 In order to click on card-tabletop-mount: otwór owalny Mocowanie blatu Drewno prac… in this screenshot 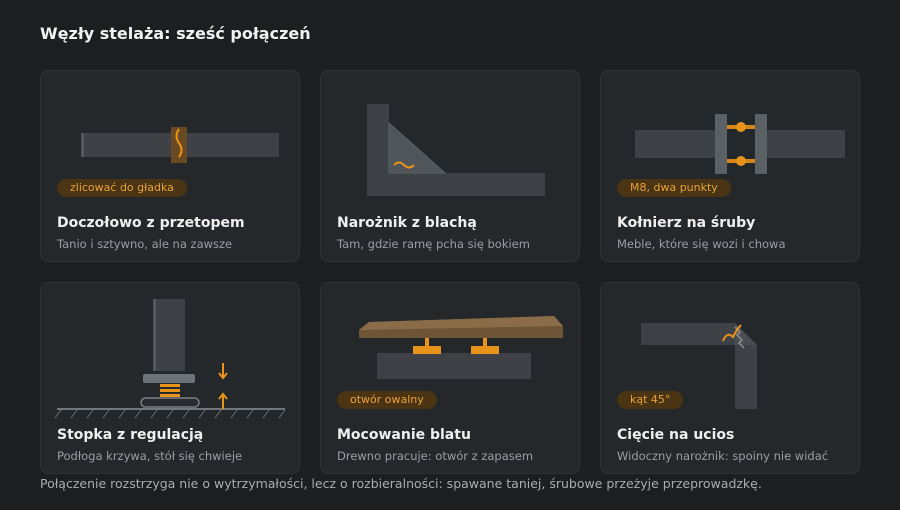, I will do `click(450, 378)`.